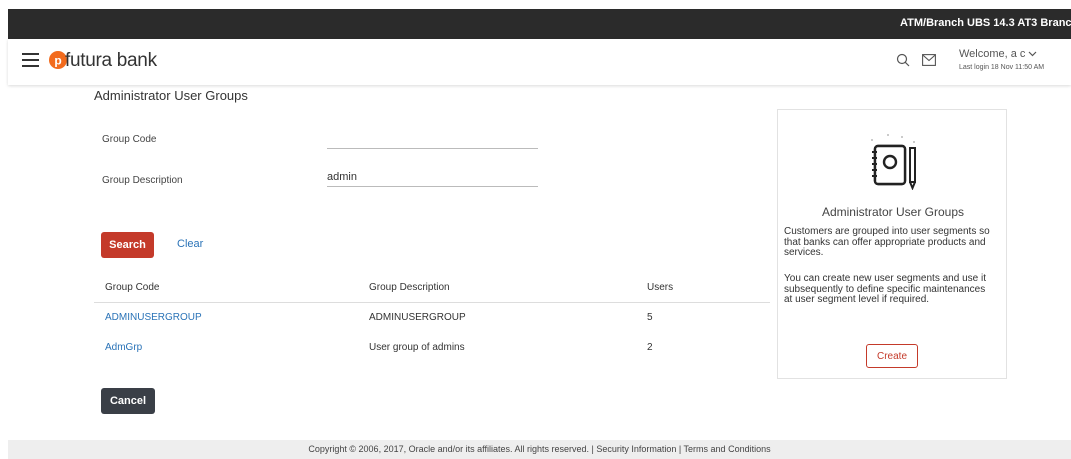 This screenshot has width=1071, height=459. I want to click on notebook-icon, so click(893, 162).